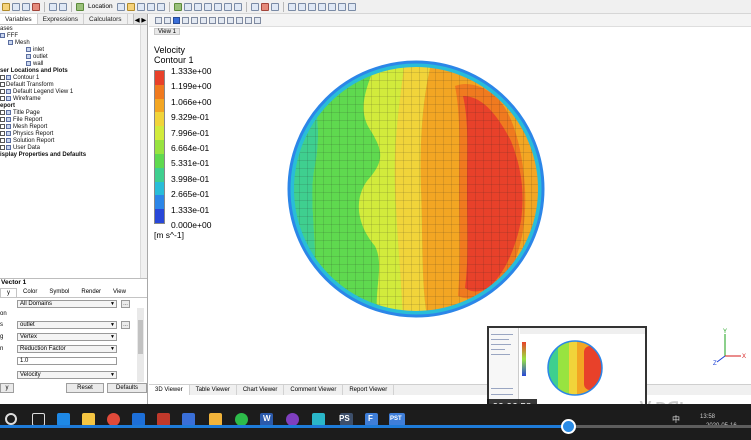  Describe the element at coordinates (6, 29) in the screenshot. I see `tree-node-cases: ases` at that location.